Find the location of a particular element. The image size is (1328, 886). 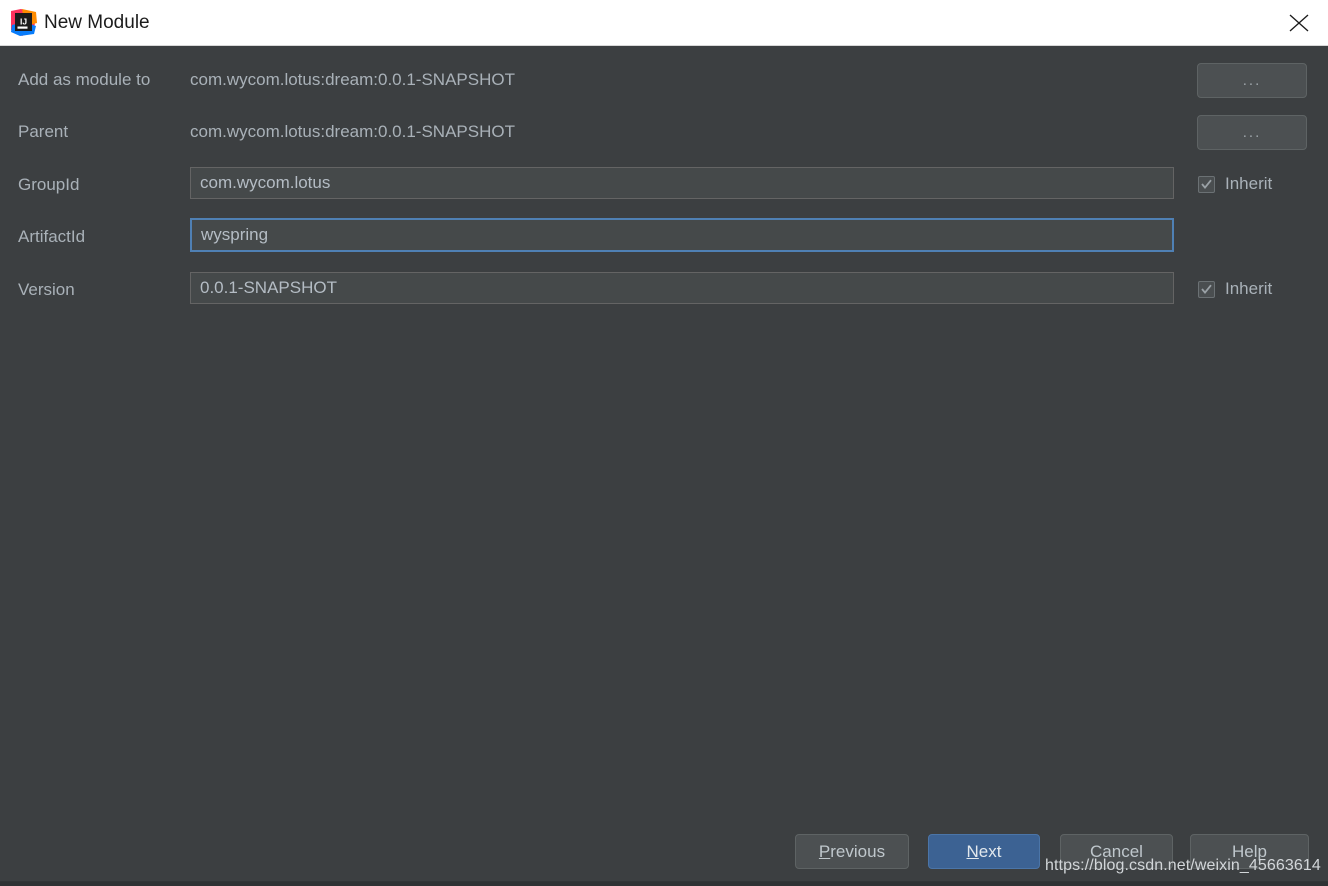

next-button: Next is located at coordinates (984, 851).